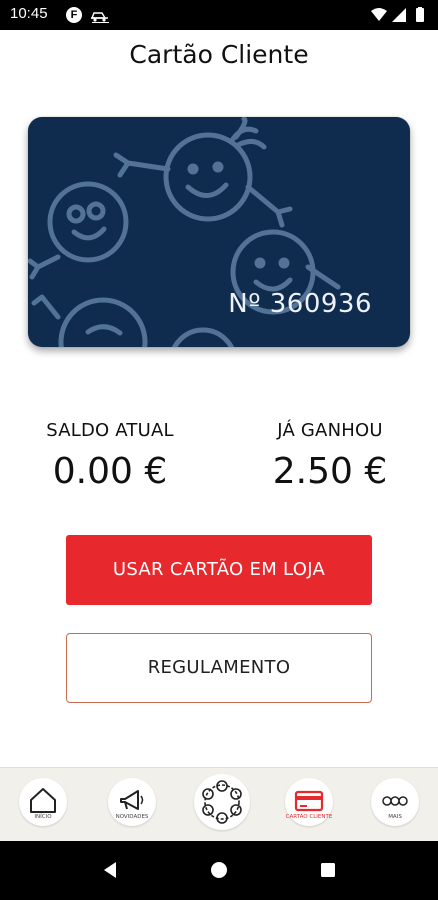  What do you see at coordinates (99, 17) in the screenshot?
I see `car-icon` at bounding box center [99, 17].